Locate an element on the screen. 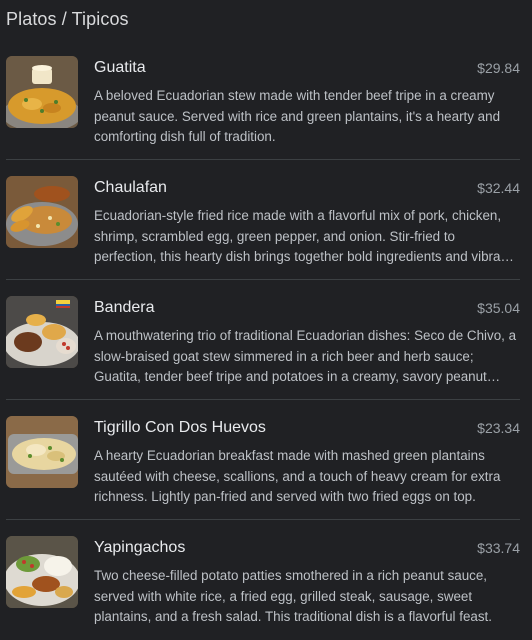 This screenshot has width=532, height=640. menu-item-price: $32.44 is located at coordinates (498, 188).